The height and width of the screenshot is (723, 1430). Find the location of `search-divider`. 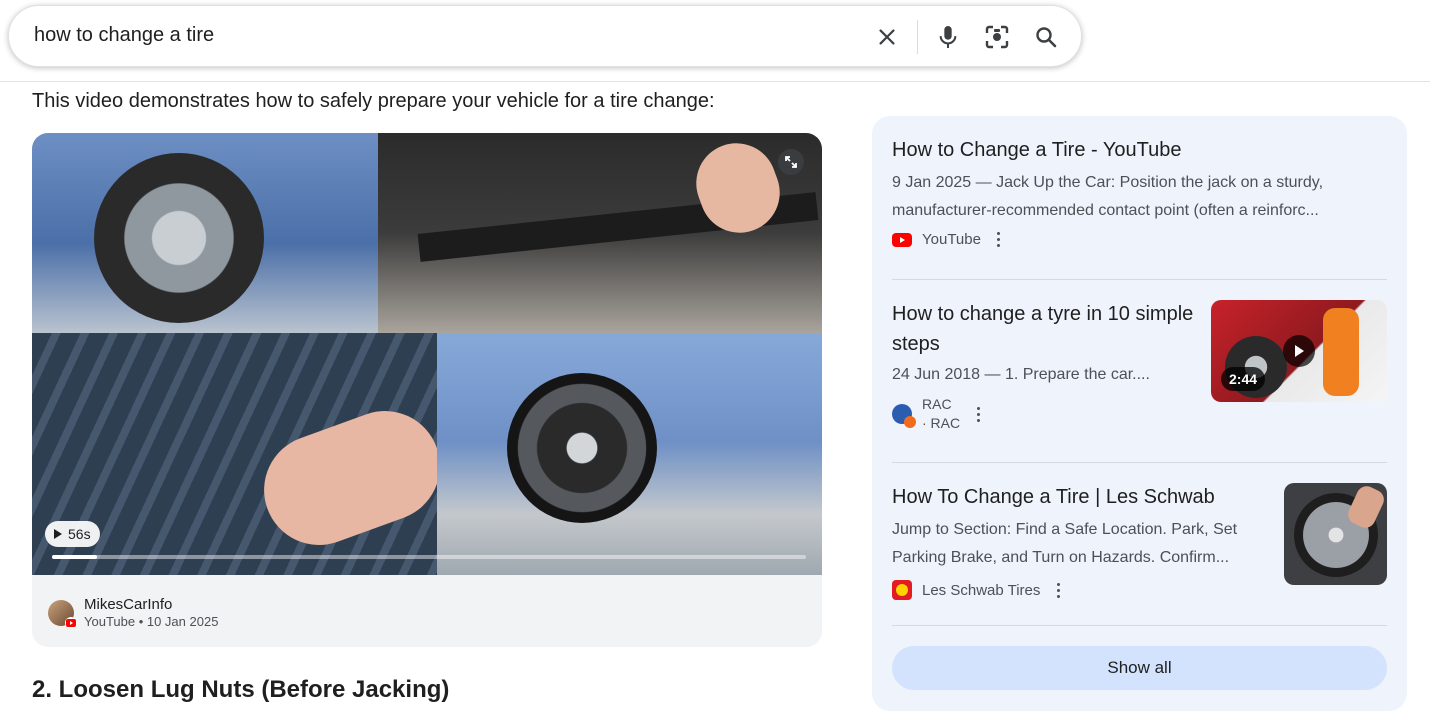

search-divider is located at coordinates (917, 37).